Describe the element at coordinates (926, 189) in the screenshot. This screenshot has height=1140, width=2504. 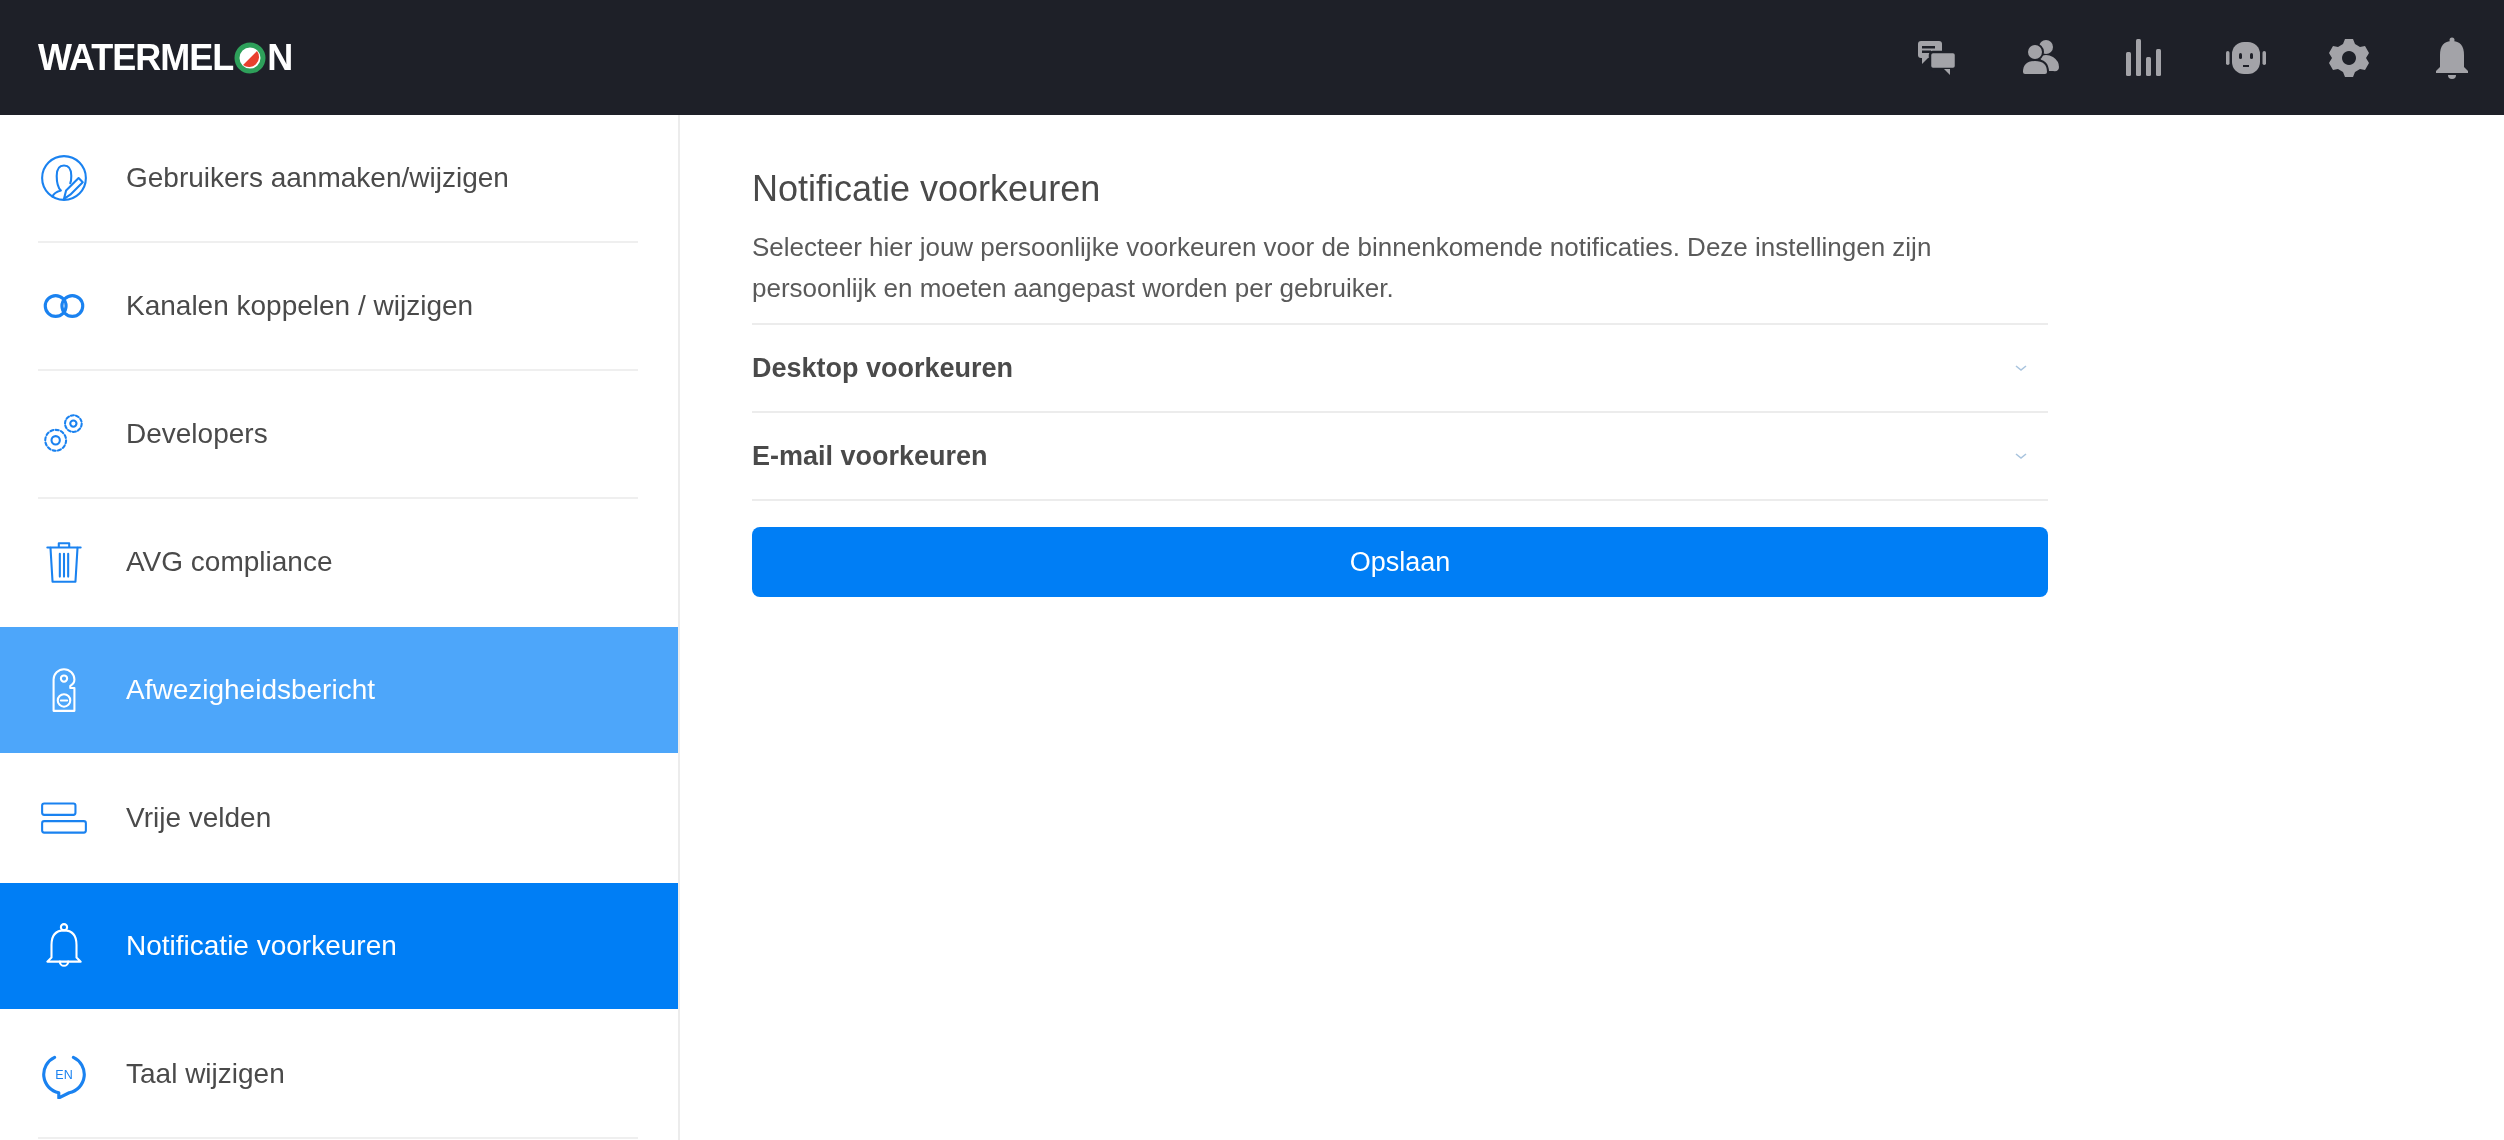
I see `page-title: Notificatie voorkeuren` at that location.